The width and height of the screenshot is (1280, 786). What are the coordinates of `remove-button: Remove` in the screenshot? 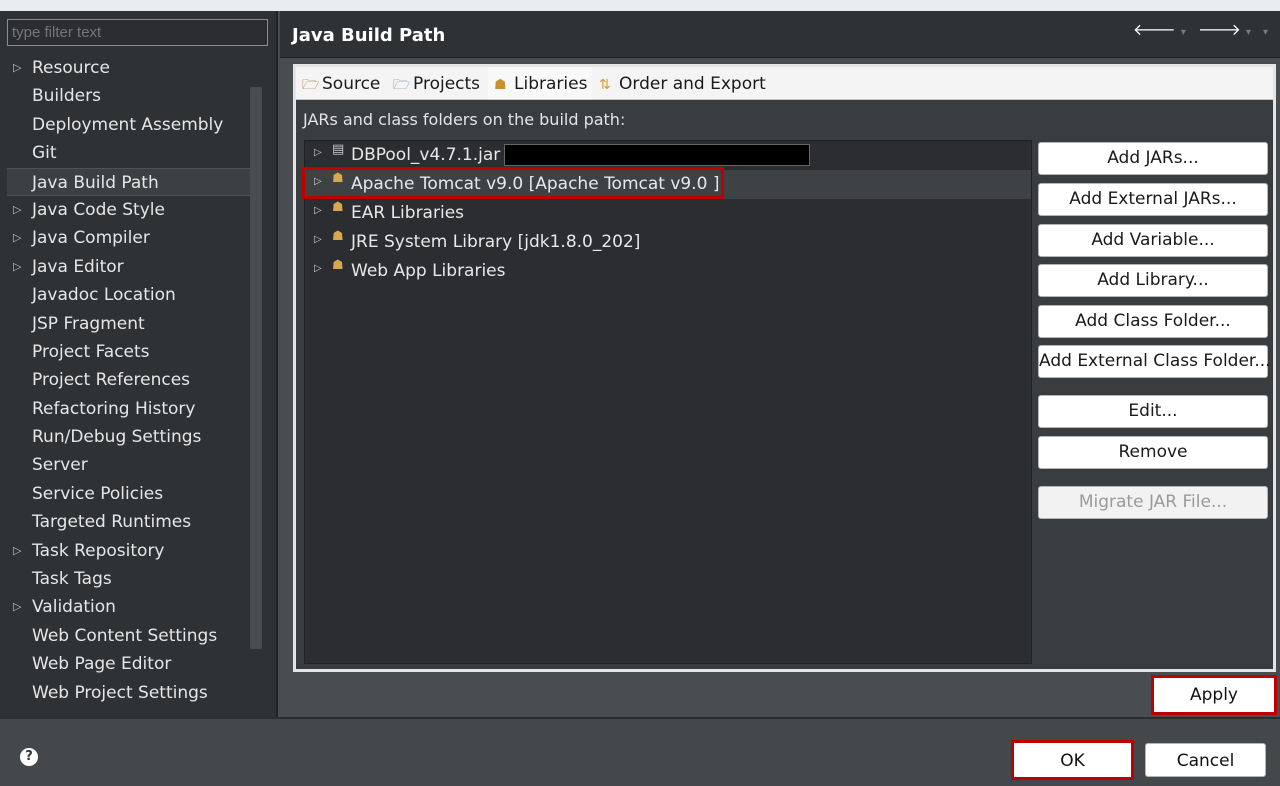 It's located at (1153, 452).